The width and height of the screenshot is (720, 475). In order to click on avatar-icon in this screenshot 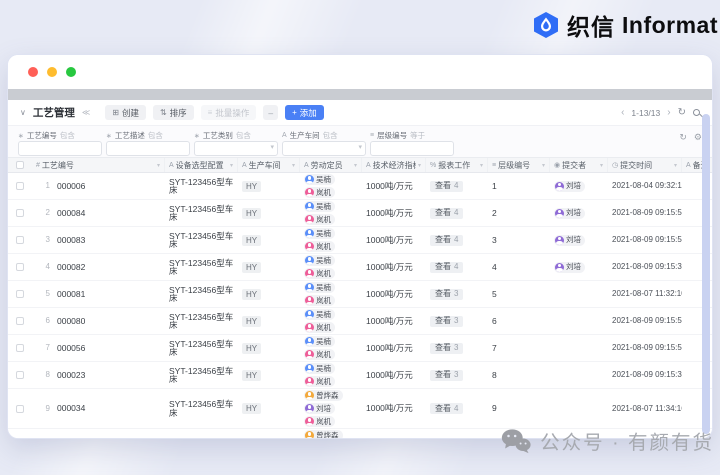, I will do `click(309, 206)`.